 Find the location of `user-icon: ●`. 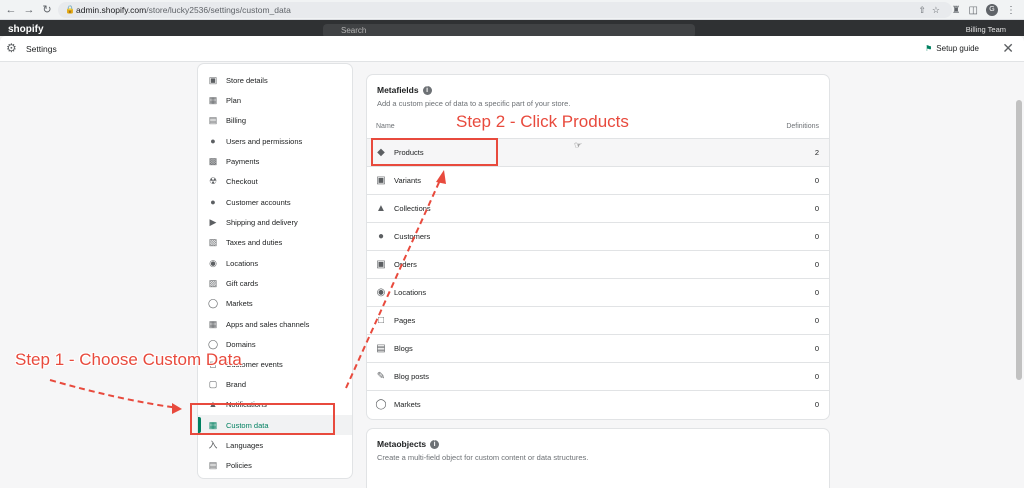

user-icon: ● is located at coordinates (213, 141).